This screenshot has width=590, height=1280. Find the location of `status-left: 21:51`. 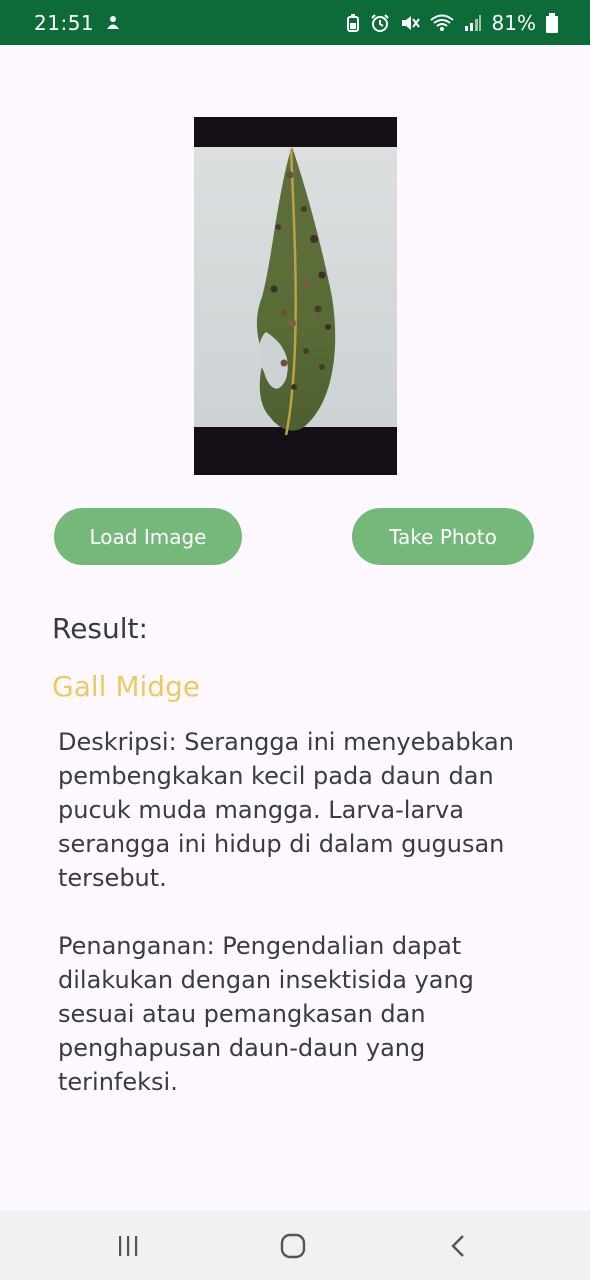

status-left: 21:51 is located at coordinates (78, 23).